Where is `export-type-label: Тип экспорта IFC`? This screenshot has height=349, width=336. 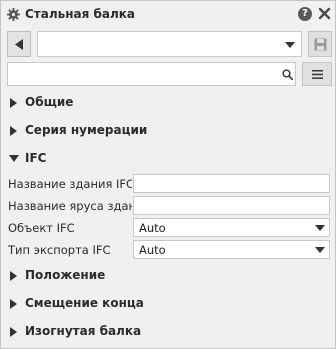
export-type-label: Тип экспорта IFC is located at coordinates (59, 250).